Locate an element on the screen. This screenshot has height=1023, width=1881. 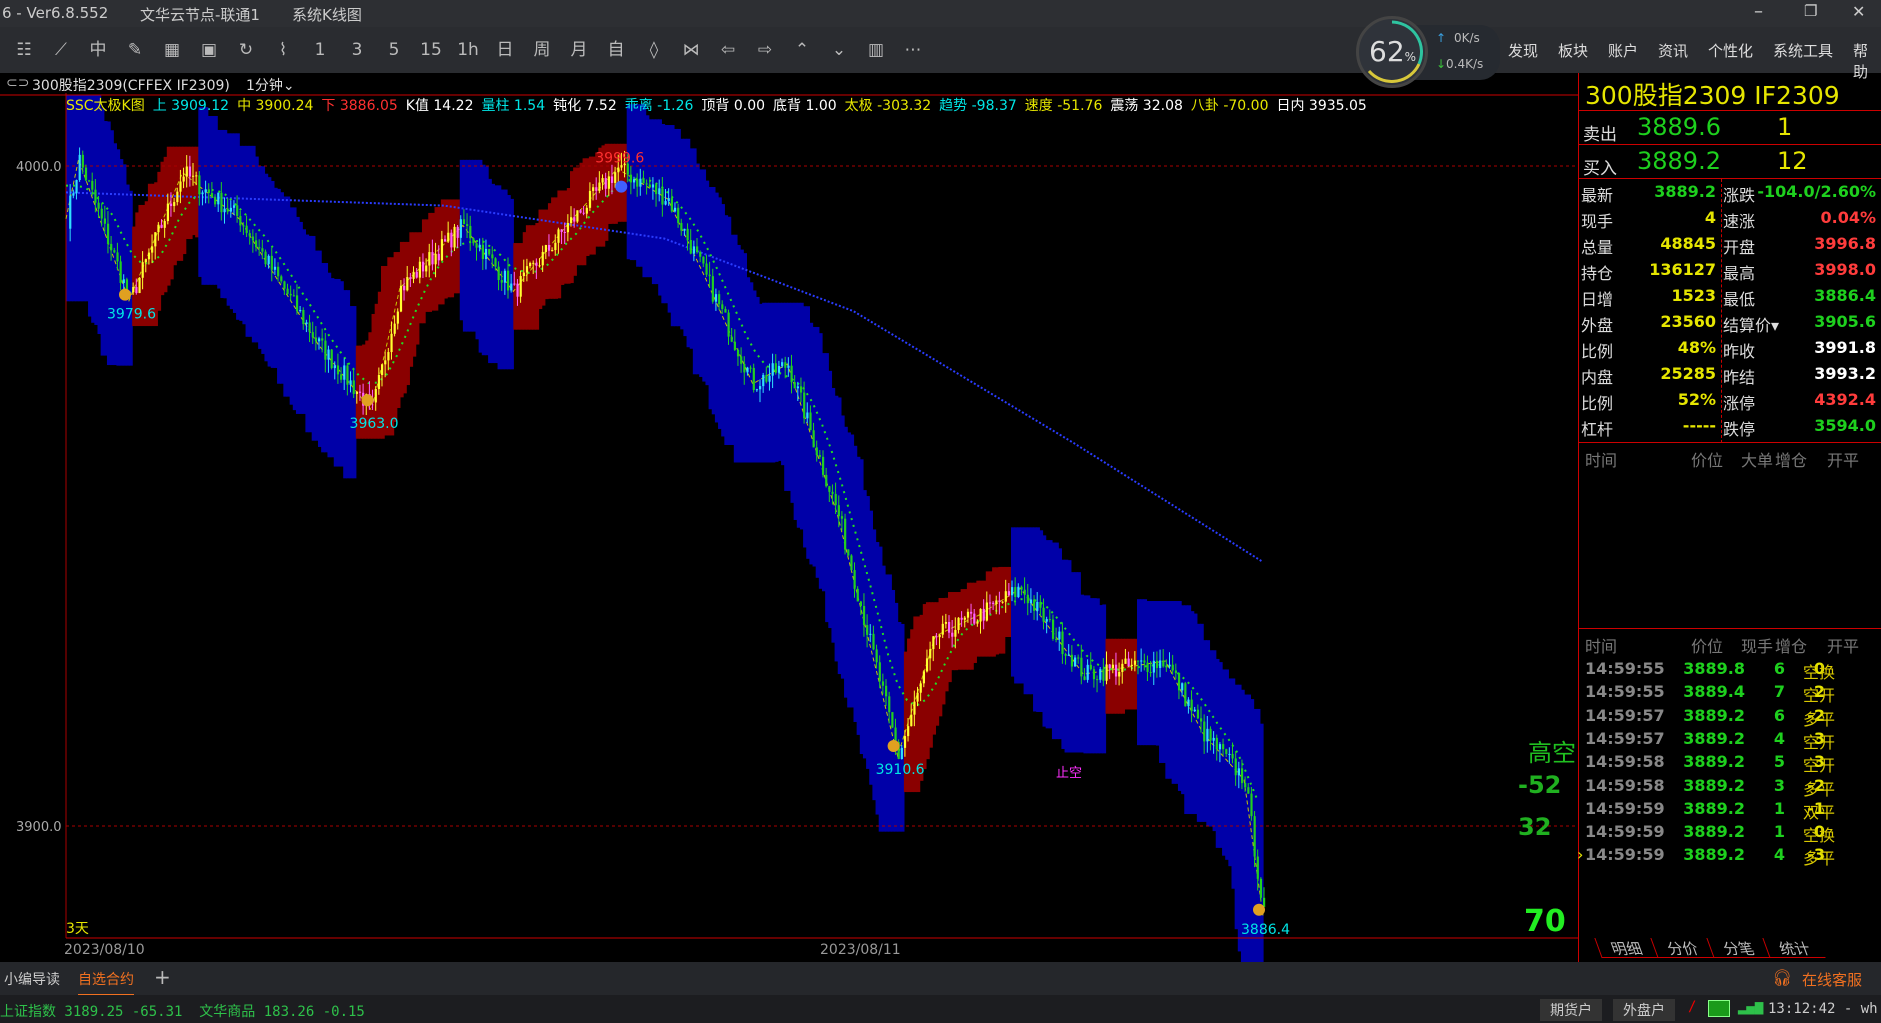
column-header: 价位 is located at coordinates (1707, 460).